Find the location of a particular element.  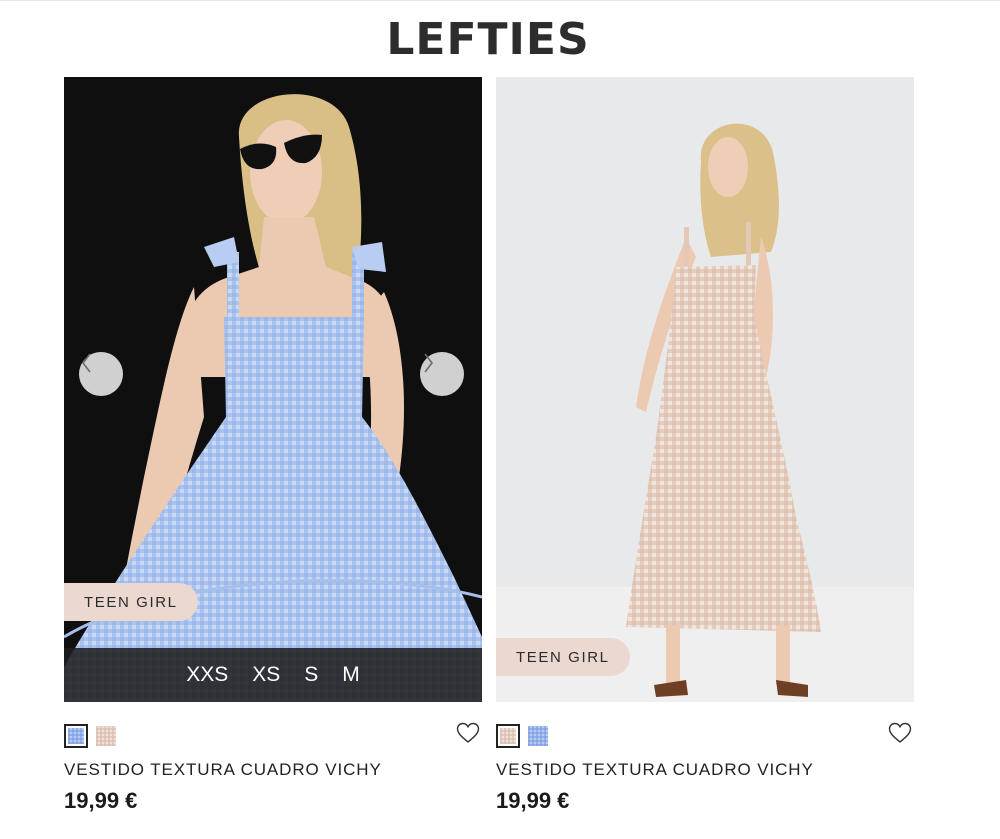

size-option-s: S is located at coordinates (311, 675).